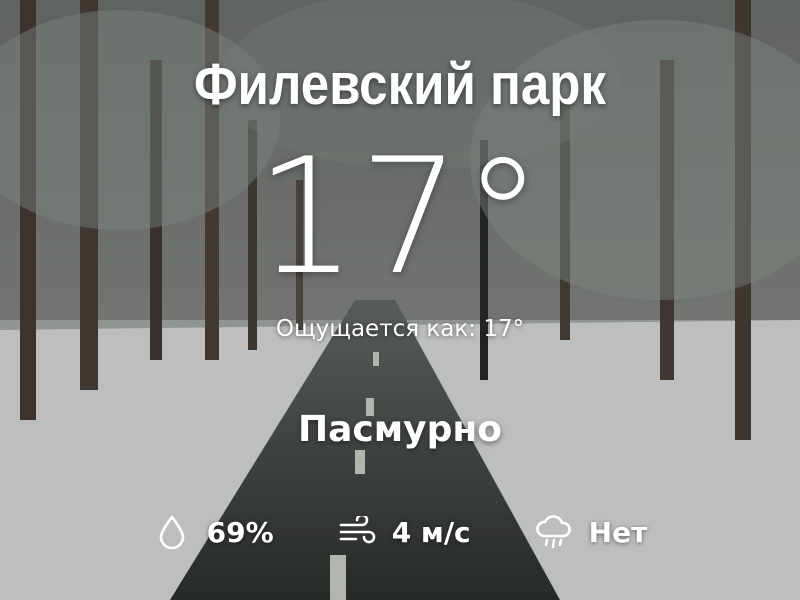  What do you see at coordinates (400, 429) in the screenshot?
I see `weather-condition: Пасмурно` at bounding box center [400, 429].